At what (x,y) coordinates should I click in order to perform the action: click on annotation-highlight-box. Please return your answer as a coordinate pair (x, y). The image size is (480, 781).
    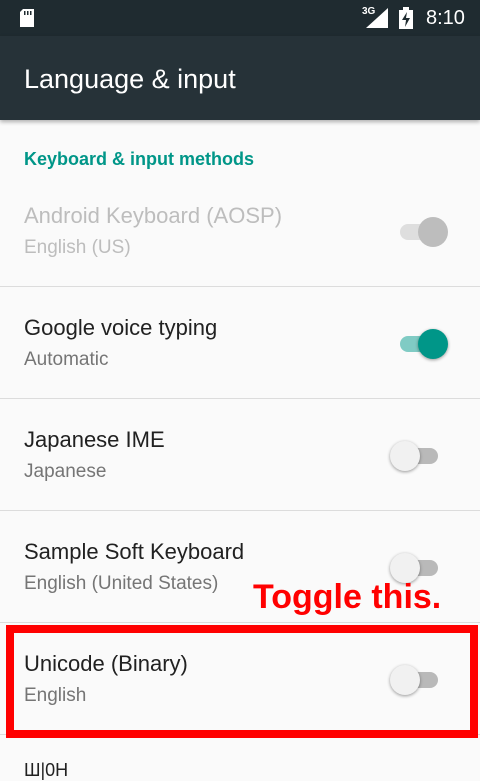
    Looking at the image, I should click on (242, 681).